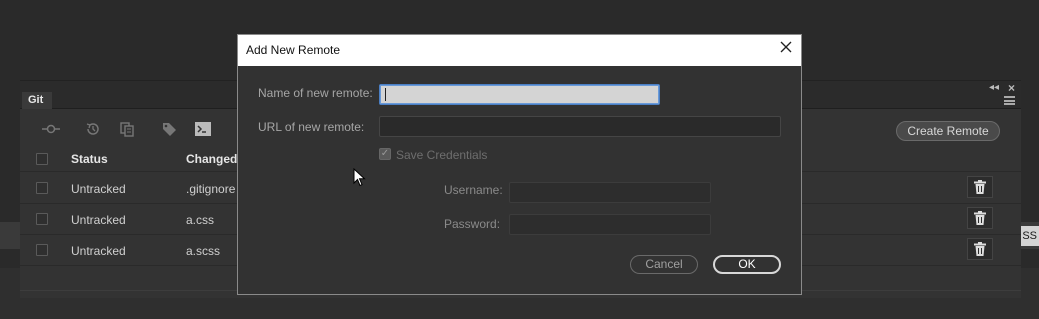 The height and width of the screenshot is (319, 1039). What do you see at coordinates (359, 177) in the screenshot?
I see `mouse-cursor-icon` at bounding box center [359, 177].